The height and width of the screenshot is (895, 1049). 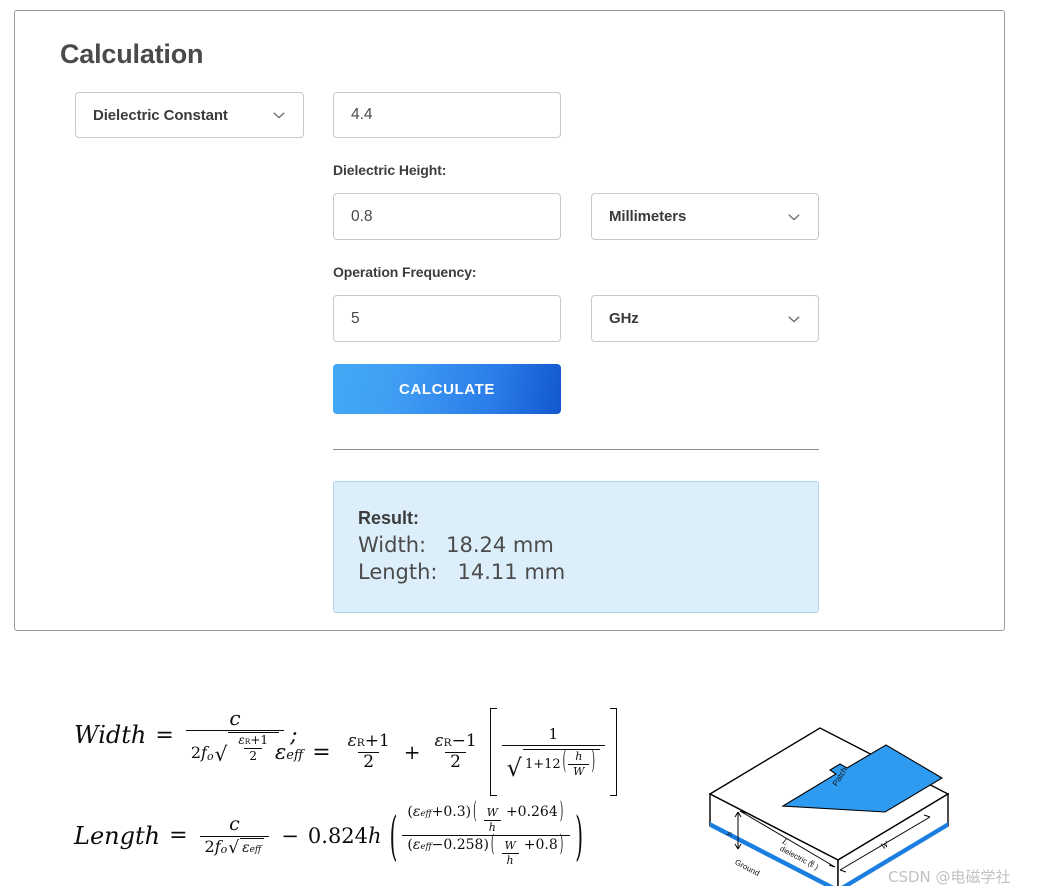 I want to click on operation-frequency-unit-label: GHz, so click(x=624, y=318).